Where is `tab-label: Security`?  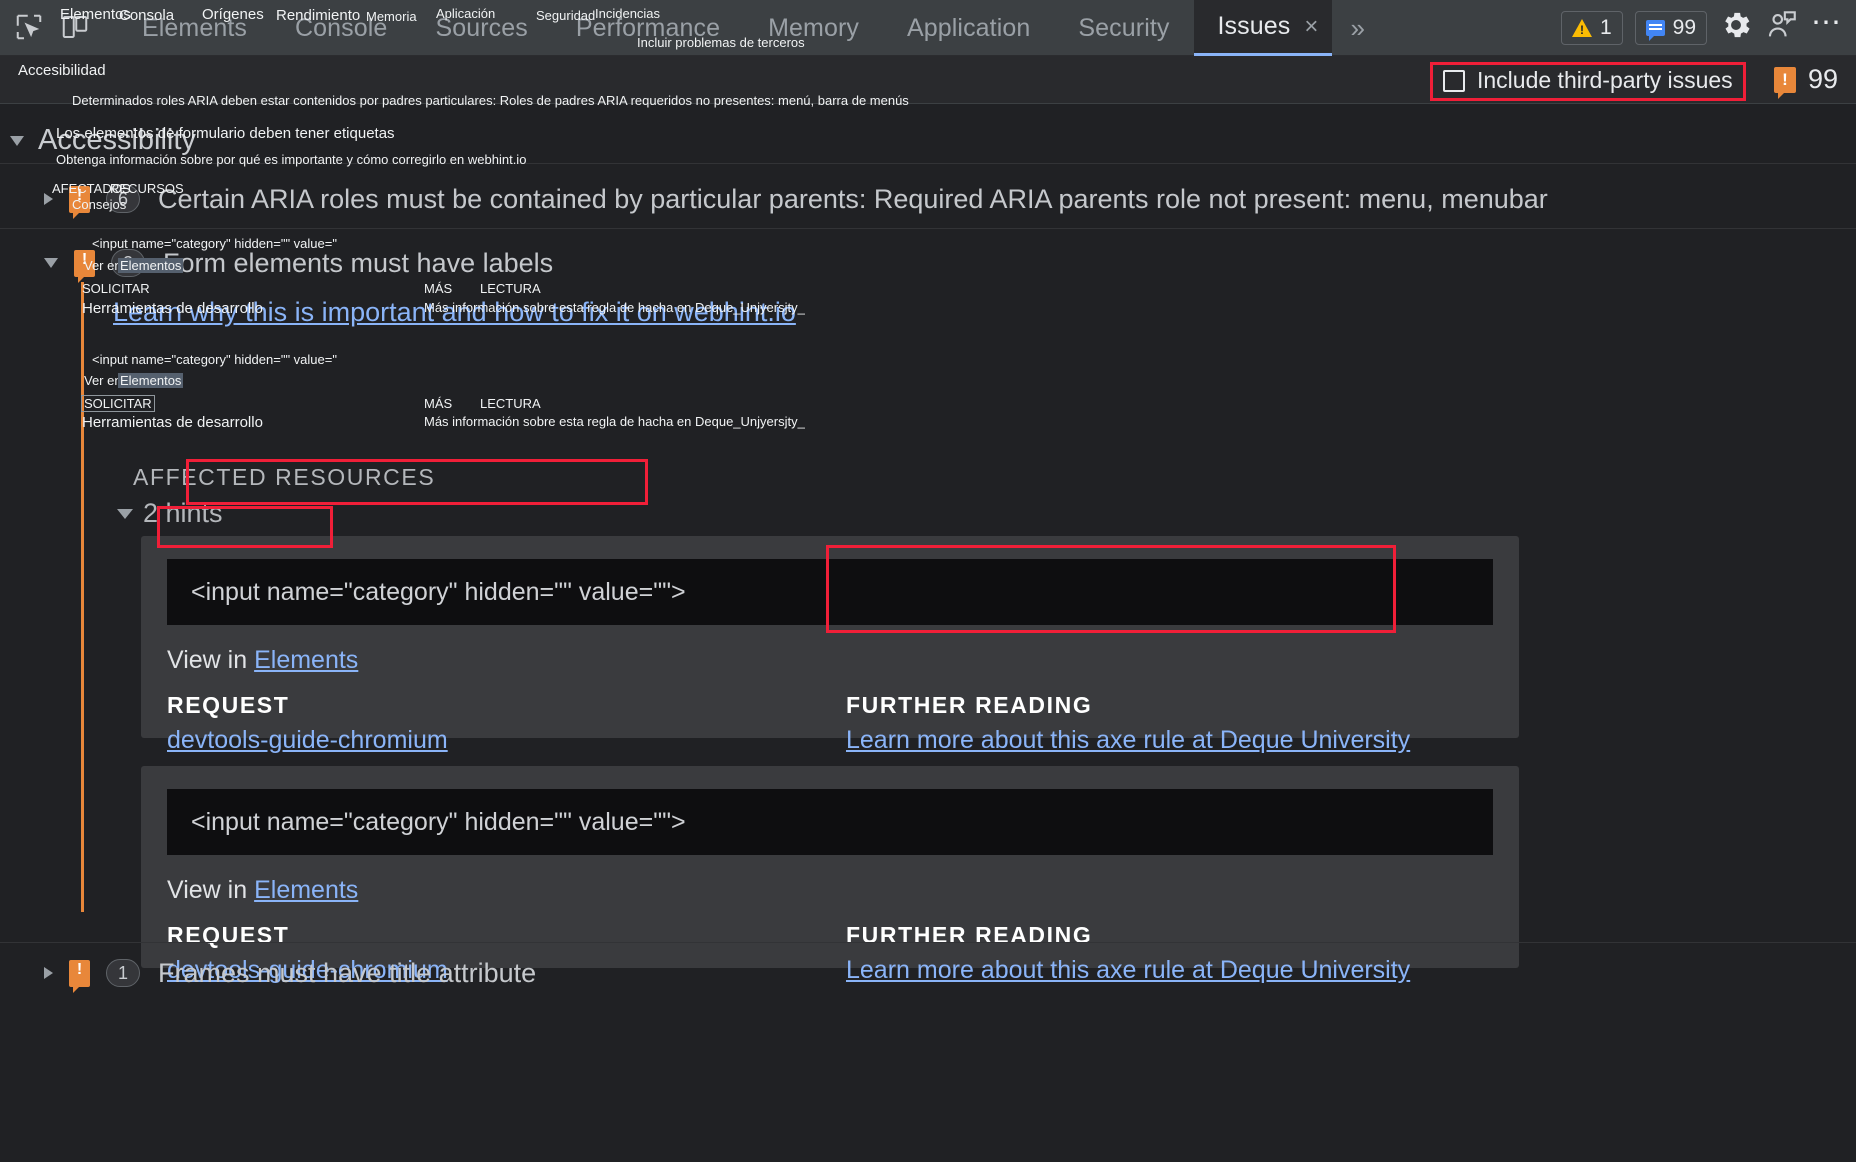 tab-label: Security is located at coordinates (1124, 27).